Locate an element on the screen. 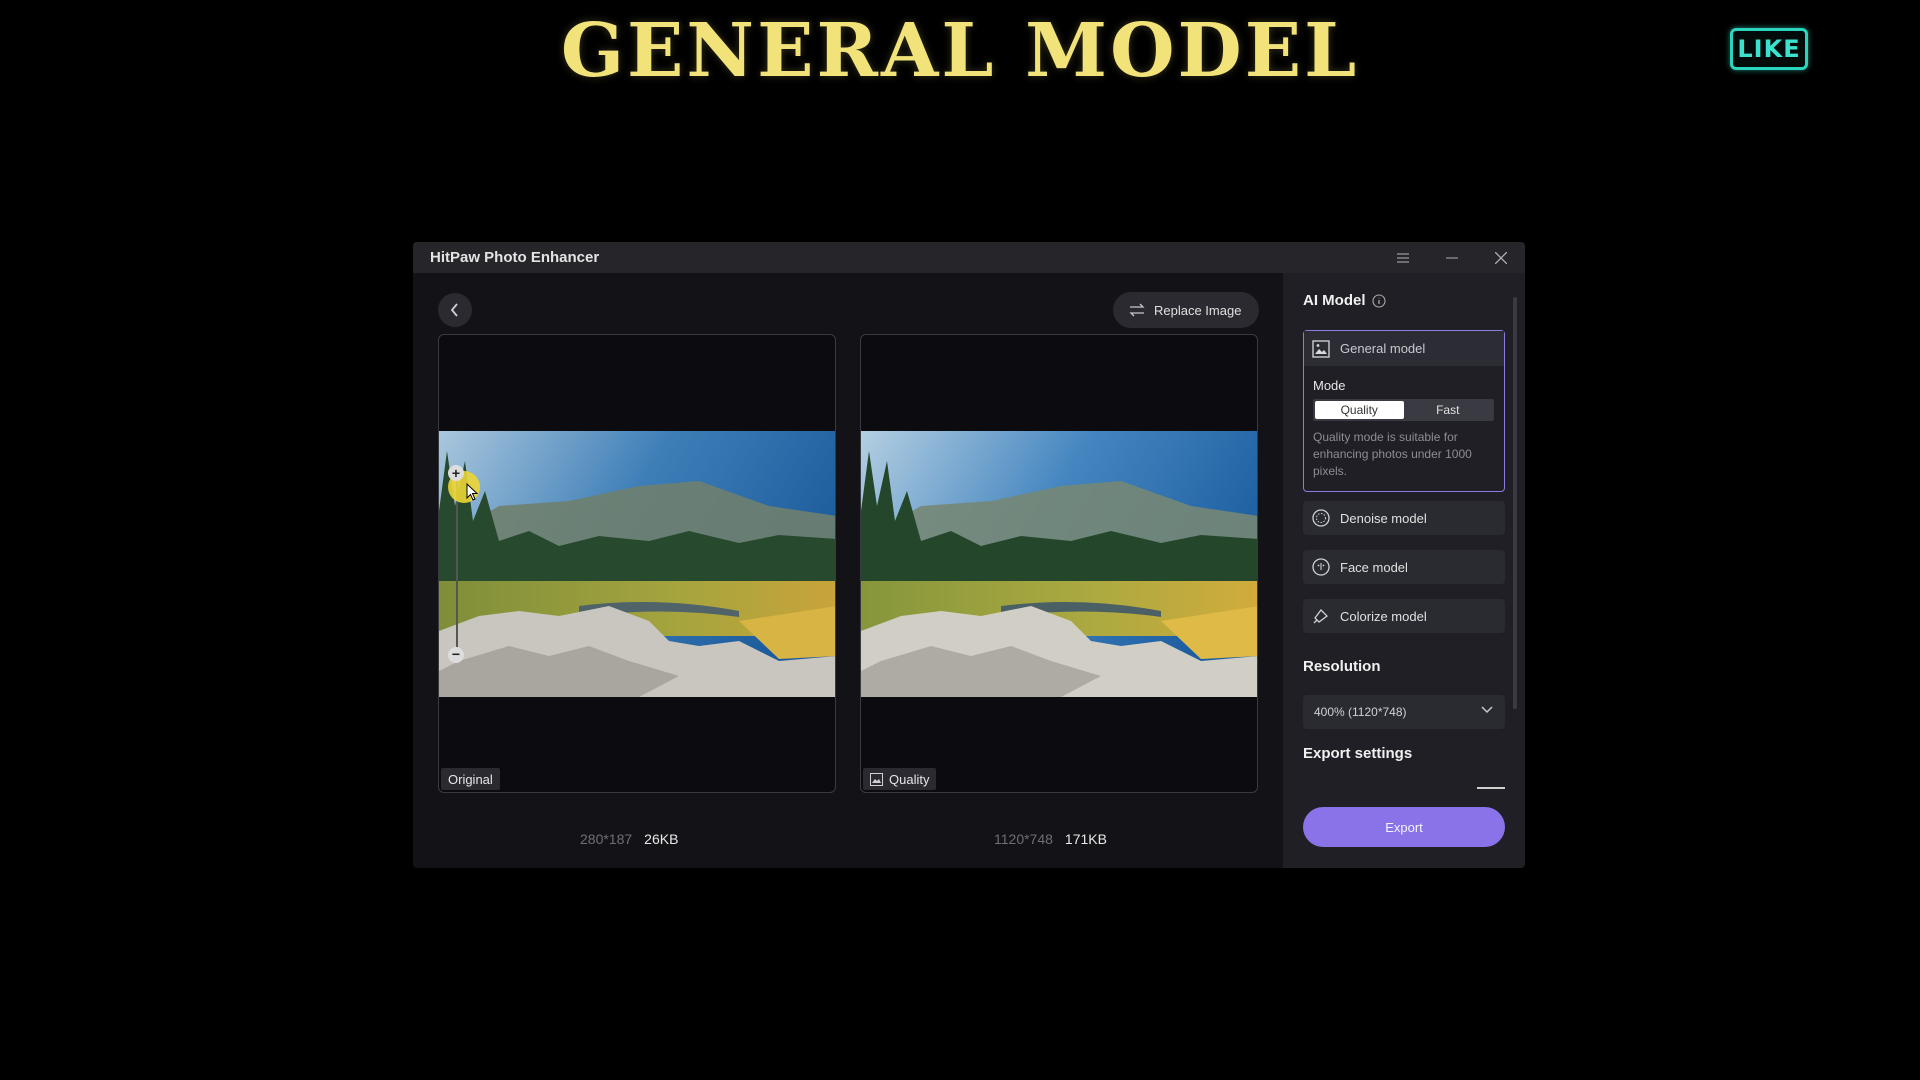 This screenshot has width=1920, height=1080. chevron-left-icon is located at coordinates (454, 310).